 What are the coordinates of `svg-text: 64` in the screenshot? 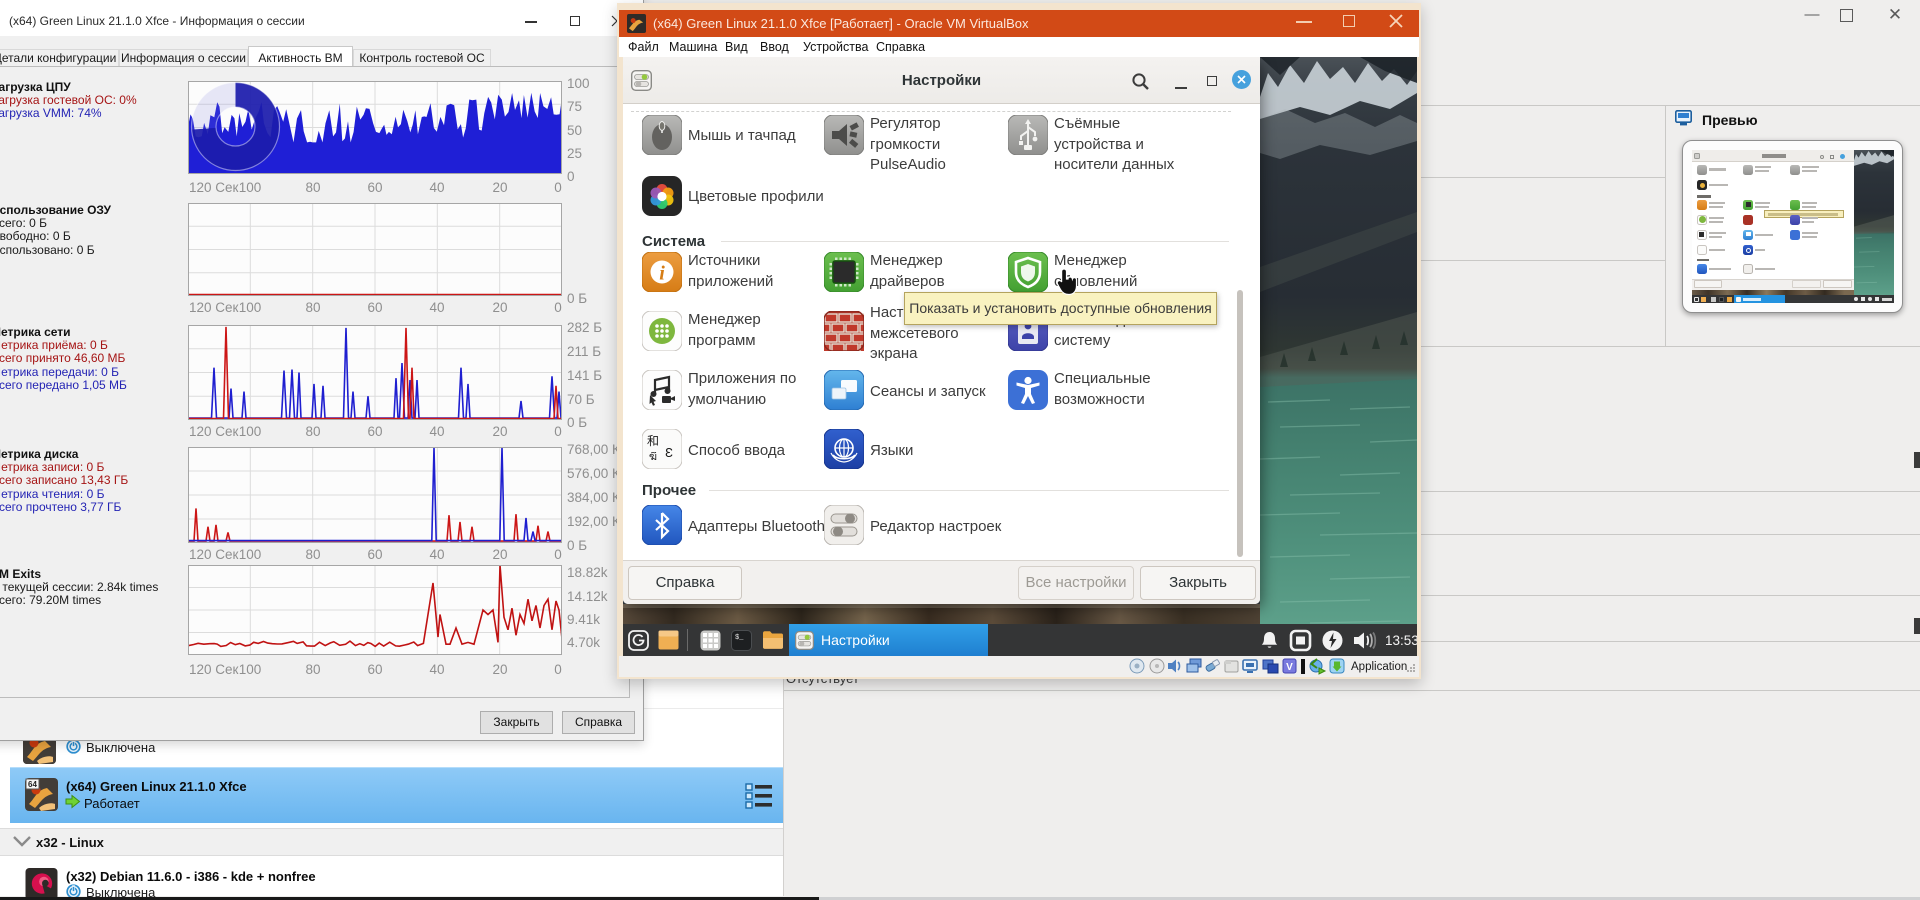 It's located at (32, 784).